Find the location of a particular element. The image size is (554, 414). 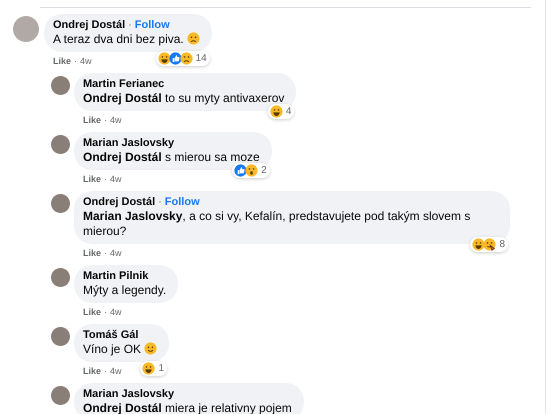

reactions-badge: 2 is located at coordinates (251, 170).